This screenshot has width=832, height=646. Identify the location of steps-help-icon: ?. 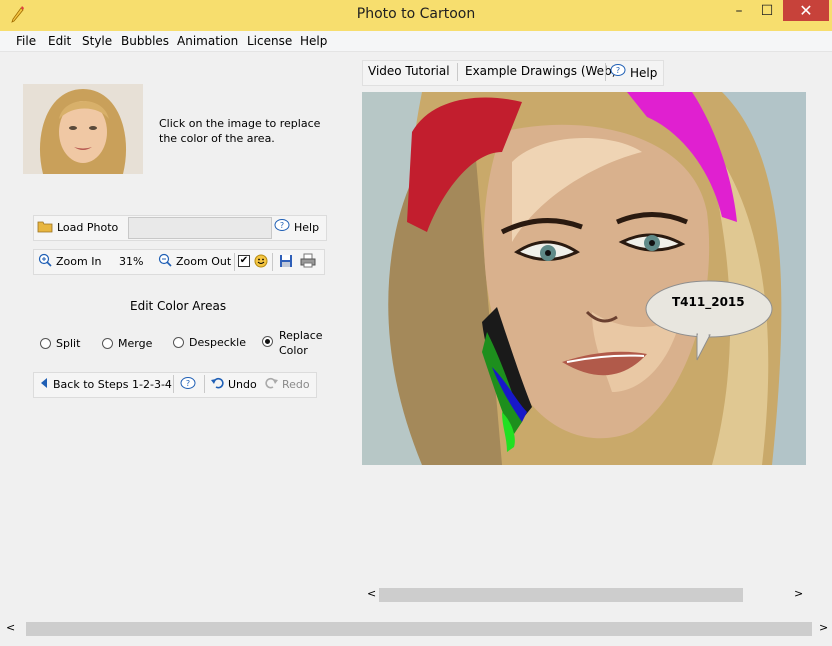
(188, 385).